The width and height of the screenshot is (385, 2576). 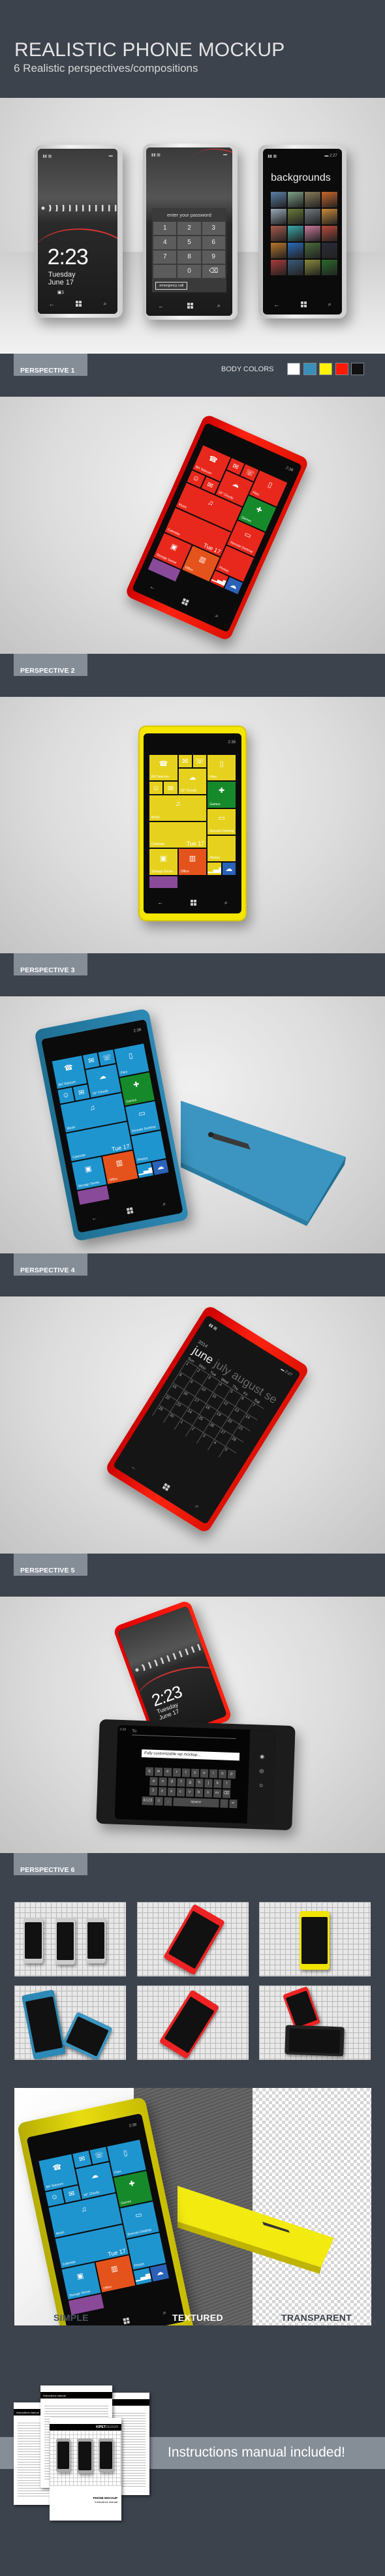 What do you see at coordinates (223, 1774) in the screenshot?
I see `keyboard-key: o` at bounding box center [223, 1774].